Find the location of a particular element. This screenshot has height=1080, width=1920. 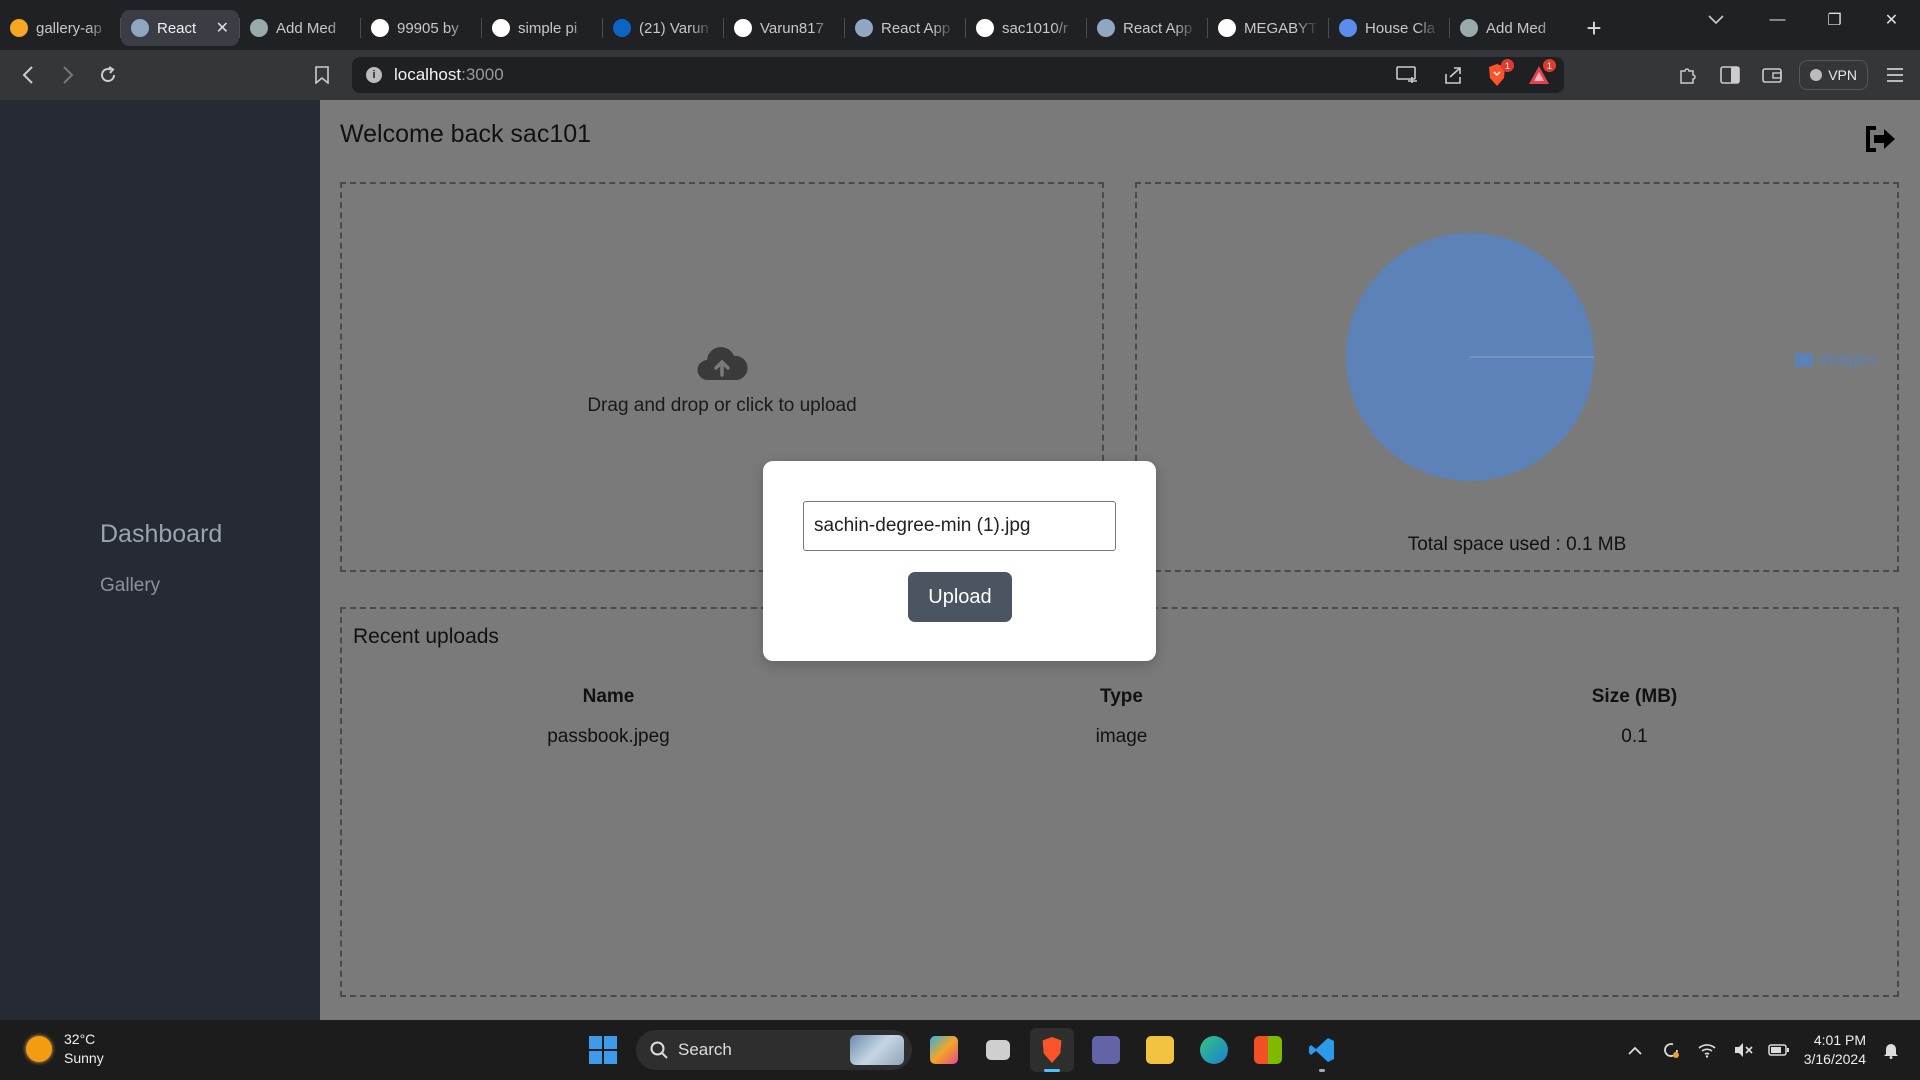

browser-tab: sac1010/r is located at coordinates (1026, 28).